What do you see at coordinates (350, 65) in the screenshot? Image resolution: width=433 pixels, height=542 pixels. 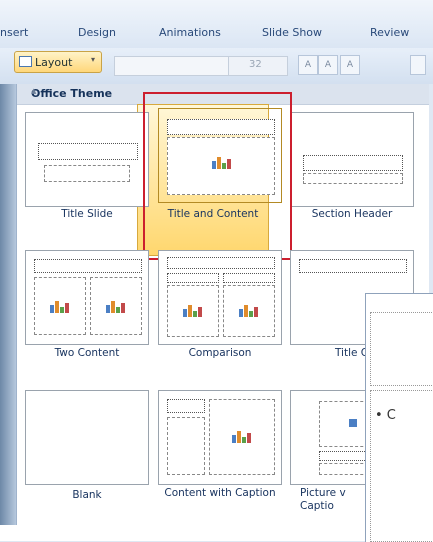 I see `clear-format-button: A` at bounding box center [350, 65].